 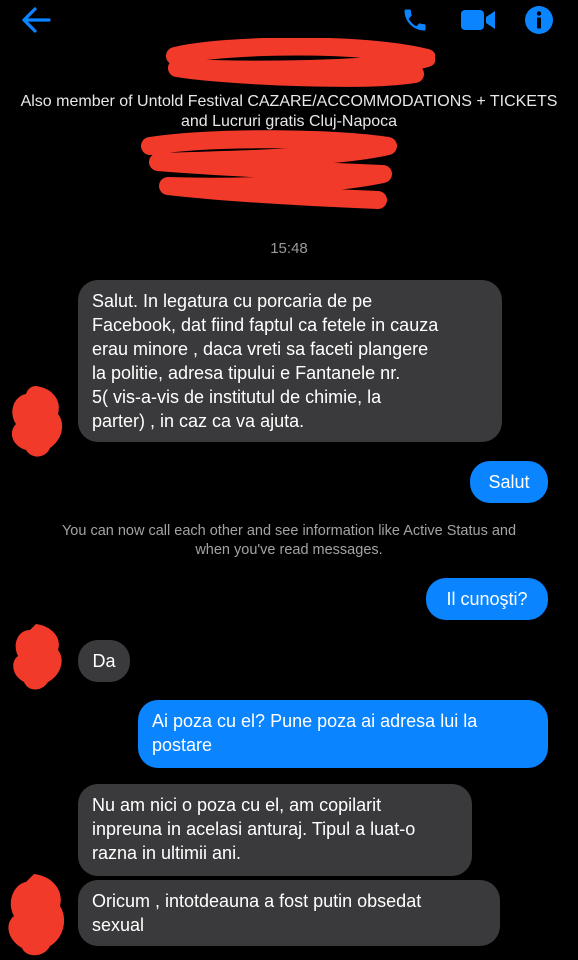 What do you see at coordinates (509, 482) in the screenshot?
I see `outgoing-message-bubble: Salut` at bounding box center [509, 482].